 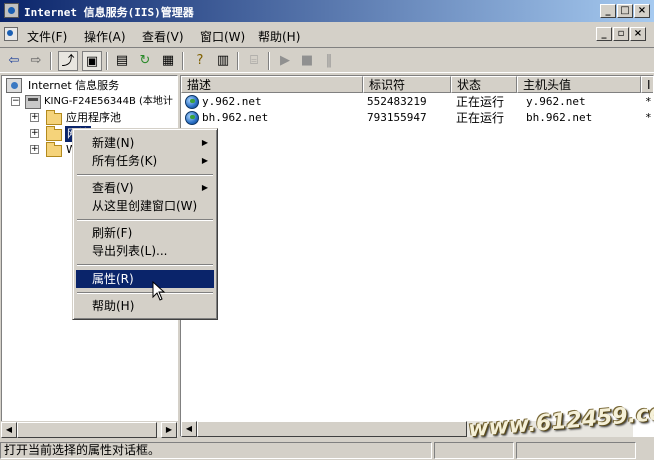 I want to click on server-icon, so click(x=33, y=102).